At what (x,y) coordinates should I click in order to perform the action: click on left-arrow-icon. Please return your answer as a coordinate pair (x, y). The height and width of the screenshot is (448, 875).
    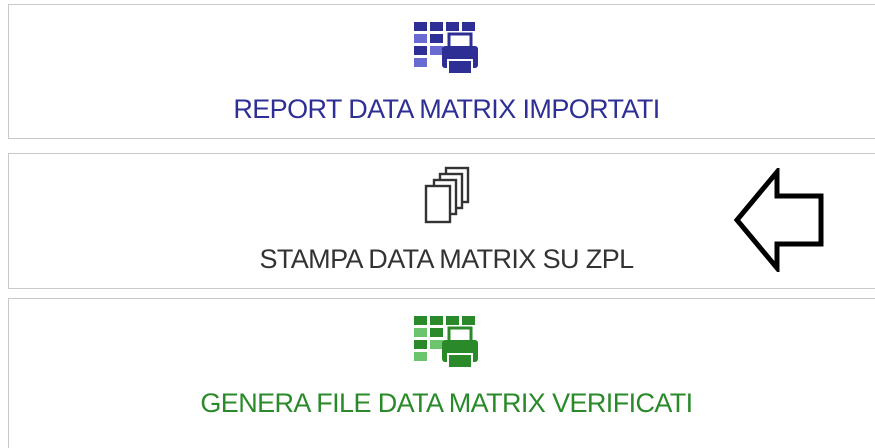
    Looking at the image, I should click on (779, 220).